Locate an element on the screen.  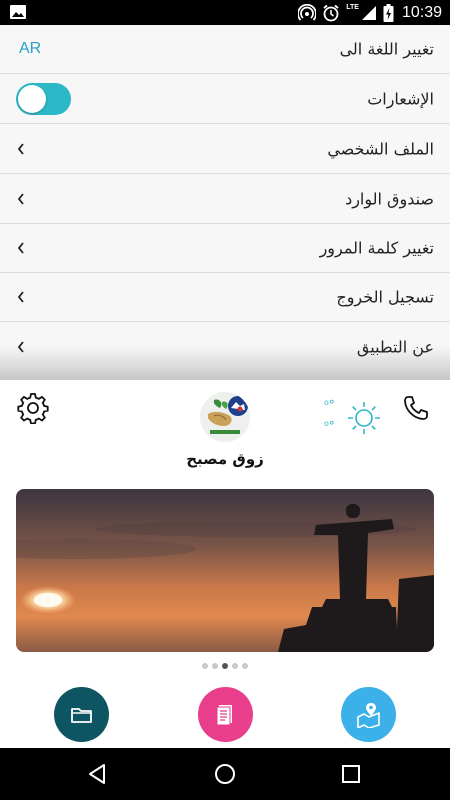
app-logo is located at coordinates (225, 417).